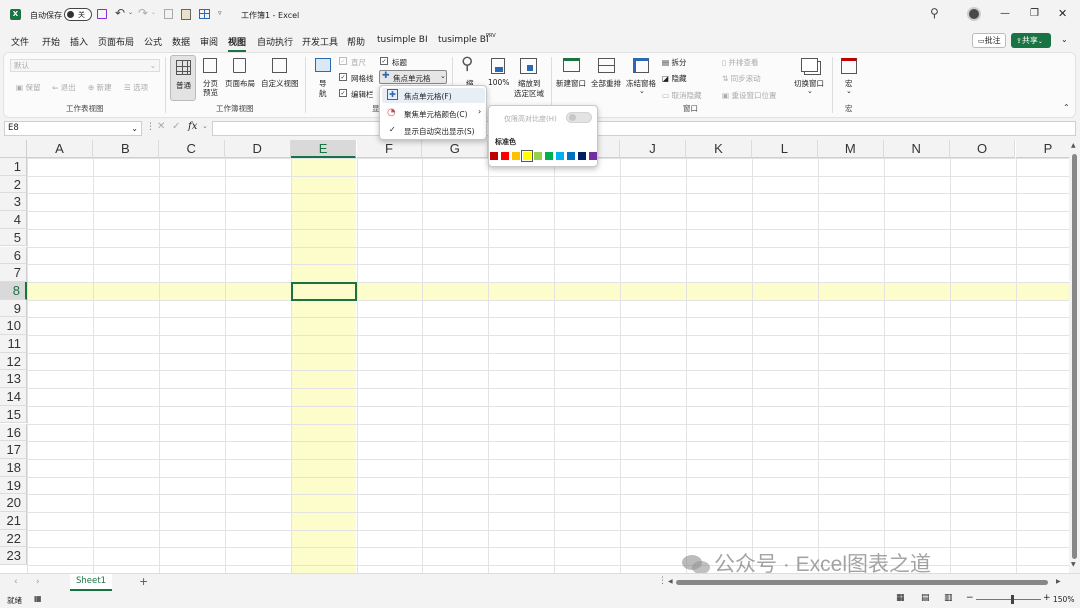  What do you see at coordinates (463, 40) in the screenshot?
I see `menu-tusimple-bi-prv: tusimple BI` at bounding box center [463, 40].